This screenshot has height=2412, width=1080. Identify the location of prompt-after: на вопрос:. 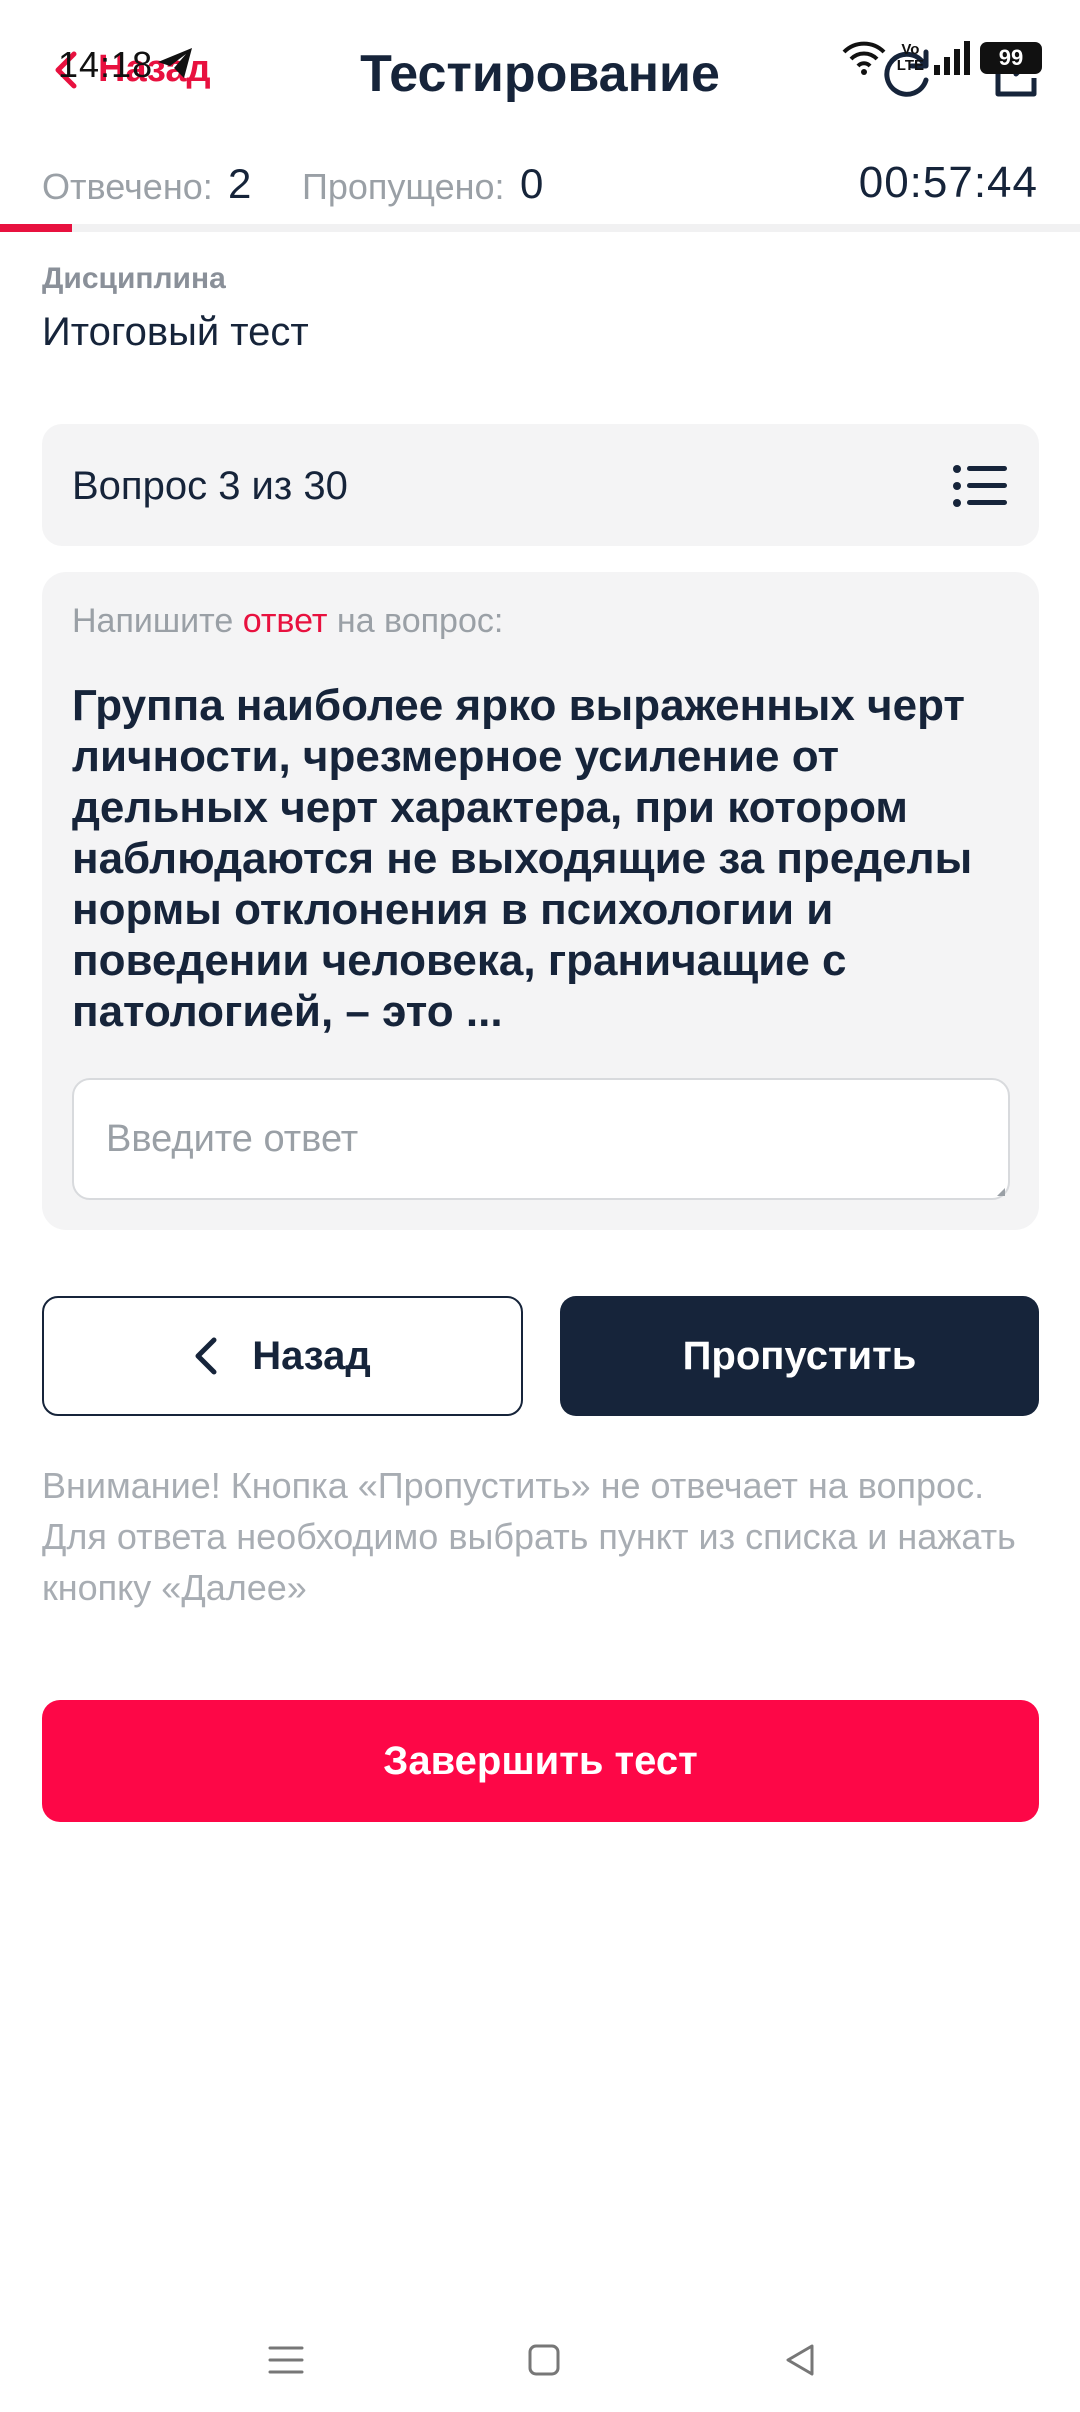
(415, 621).